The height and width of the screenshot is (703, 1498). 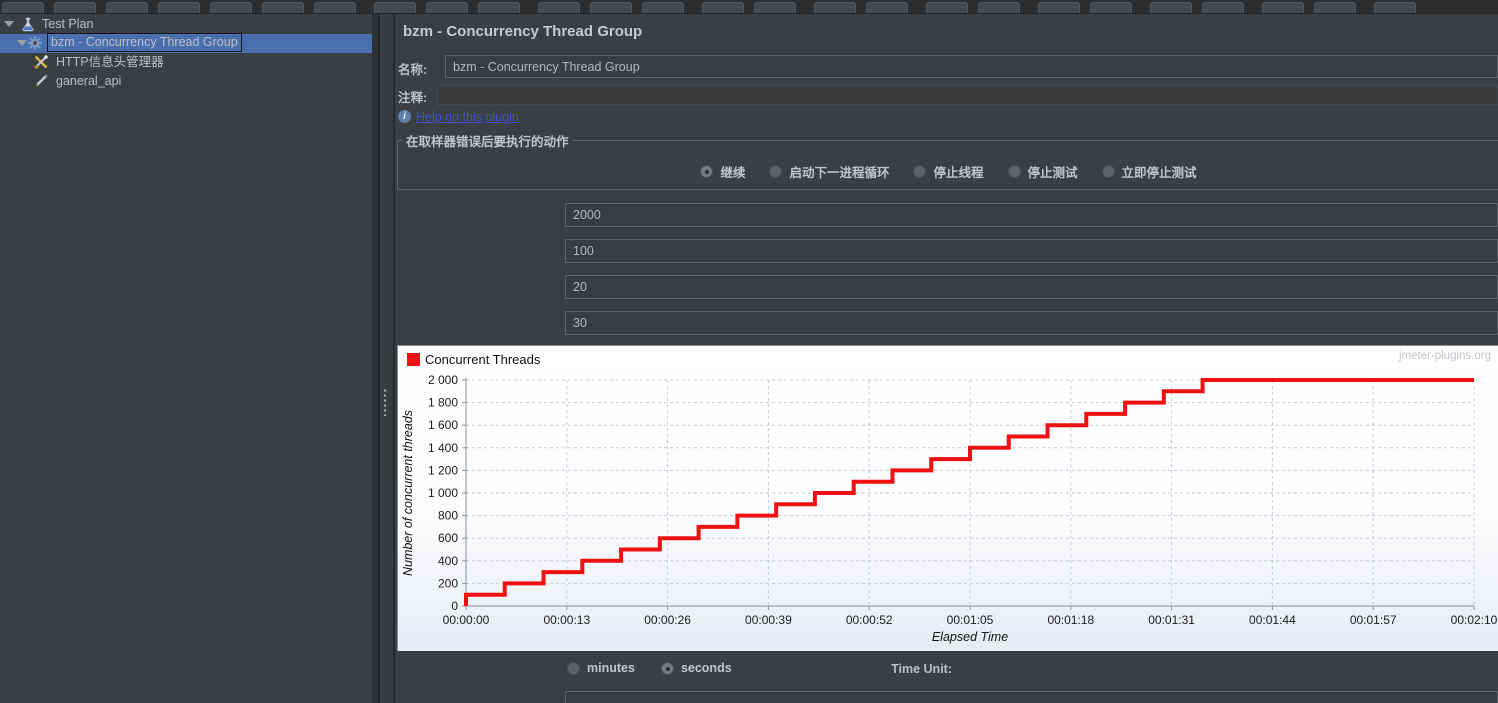 What do you see at coordinates (1031, 251) in the screenshot?
I see `ramp-up-time-input` at bounding box center [1031, 251].